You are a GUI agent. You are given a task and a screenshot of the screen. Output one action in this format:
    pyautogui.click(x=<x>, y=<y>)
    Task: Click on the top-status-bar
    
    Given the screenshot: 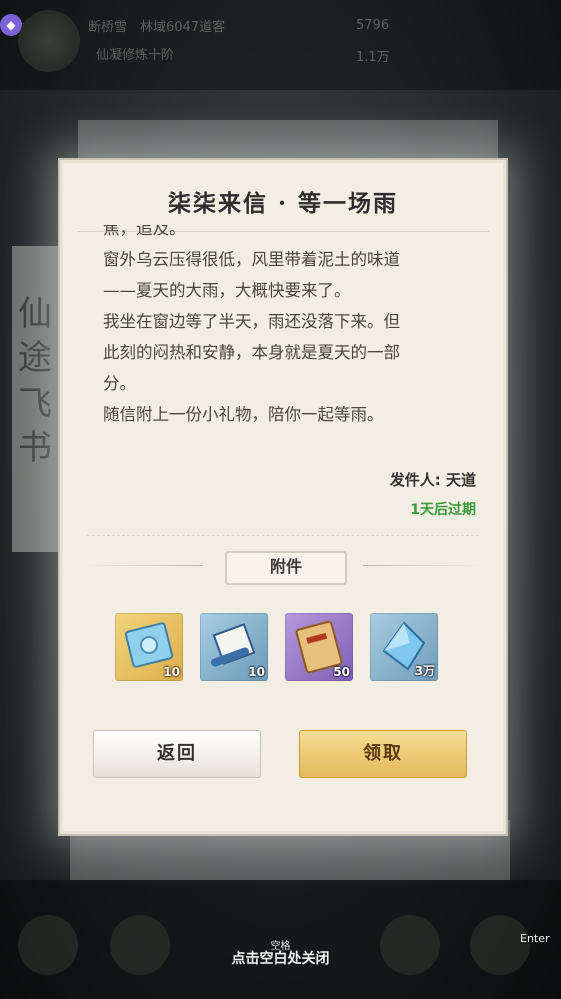 What is the action you would take?
    pyautogui.click(x=280, y=45)
    